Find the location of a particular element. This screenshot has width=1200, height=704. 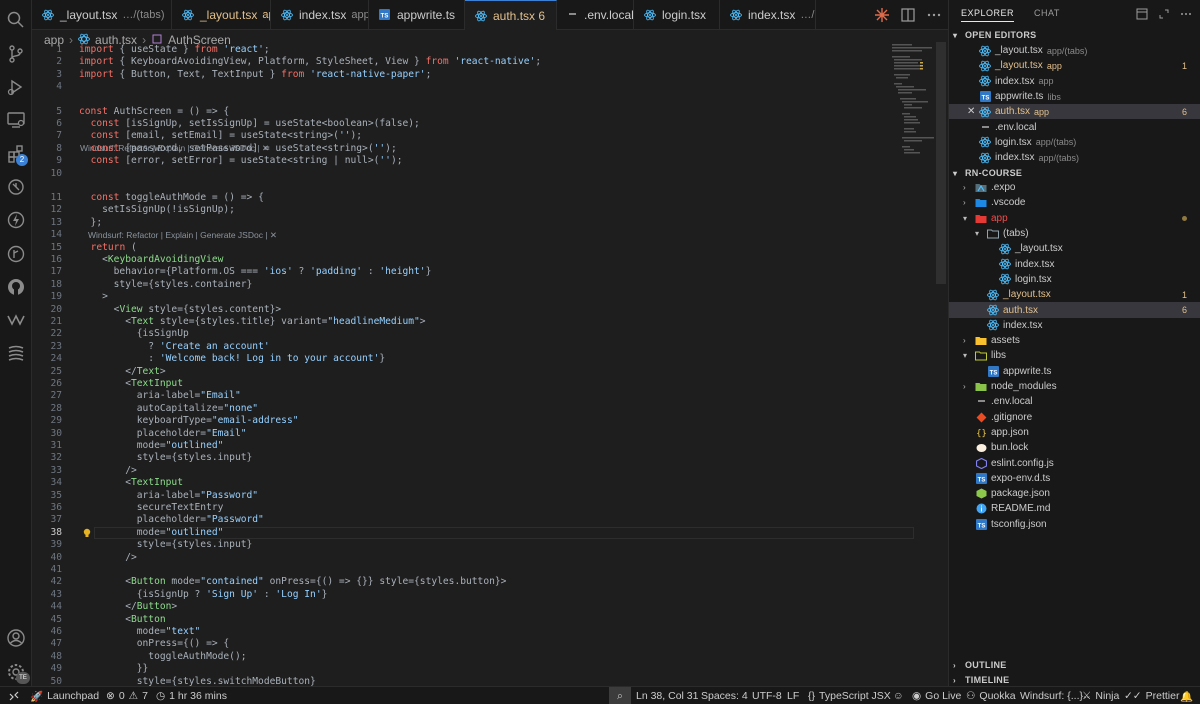

folder-vscode-icon is located at coordinates (981, 203).